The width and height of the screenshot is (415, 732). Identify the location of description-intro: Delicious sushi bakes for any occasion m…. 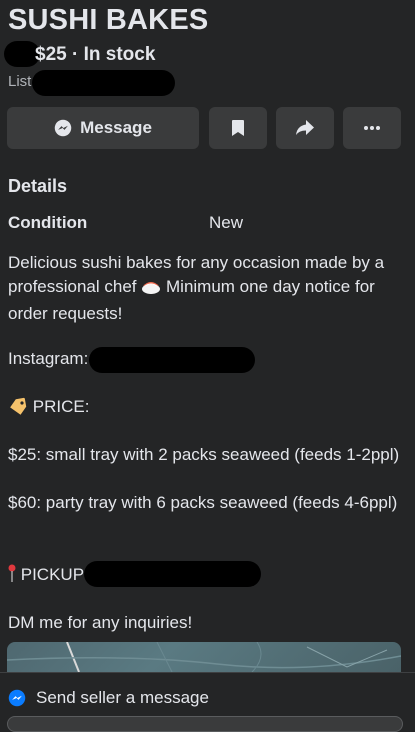
(207, 288).